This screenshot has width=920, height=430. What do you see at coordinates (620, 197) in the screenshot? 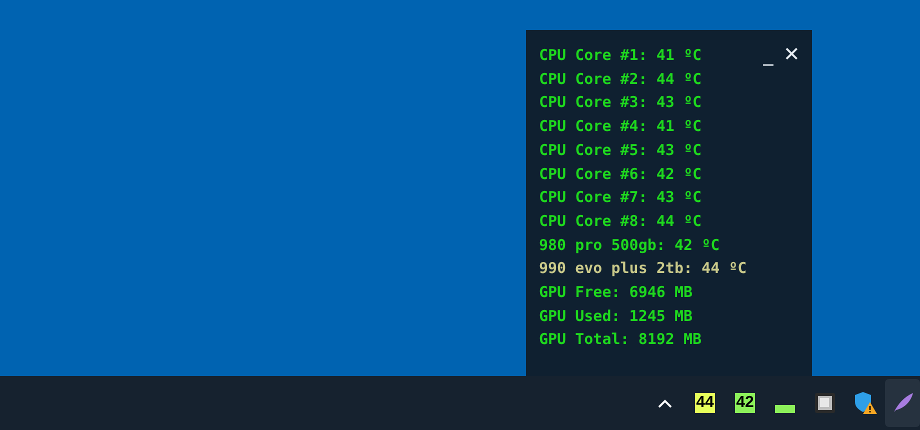
I see `sensor-reading: CPU Core #7: 43 ºC` at bounding box center [620, 197].